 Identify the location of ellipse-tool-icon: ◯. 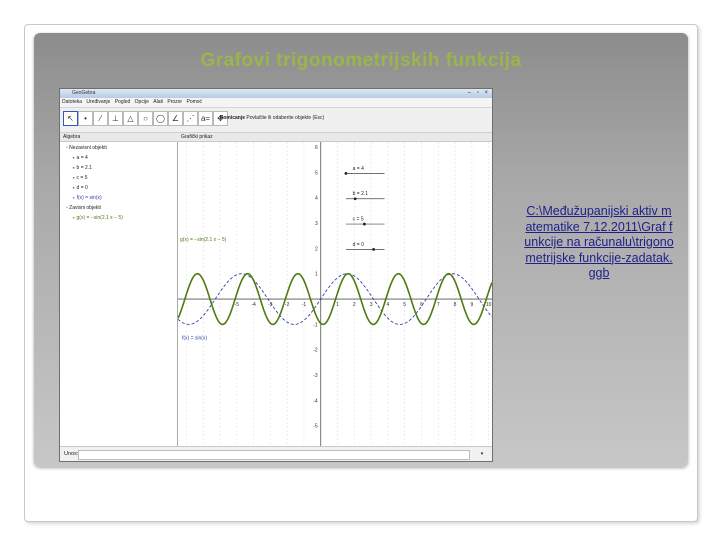
(160, 118).